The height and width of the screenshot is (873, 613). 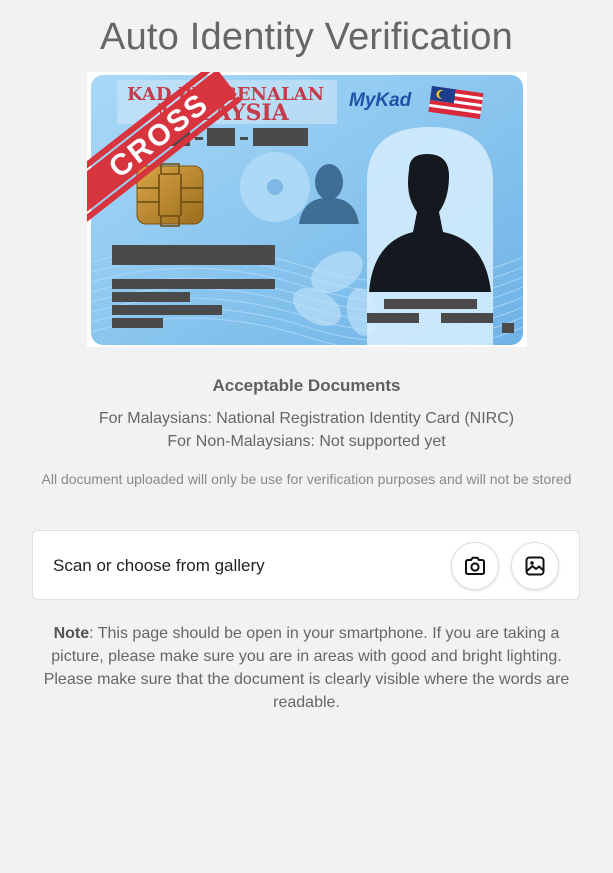 What do you see at coordinates (71, 633) in the screenshot?
I see `note-label: Note` at bounding box center [71, 633].